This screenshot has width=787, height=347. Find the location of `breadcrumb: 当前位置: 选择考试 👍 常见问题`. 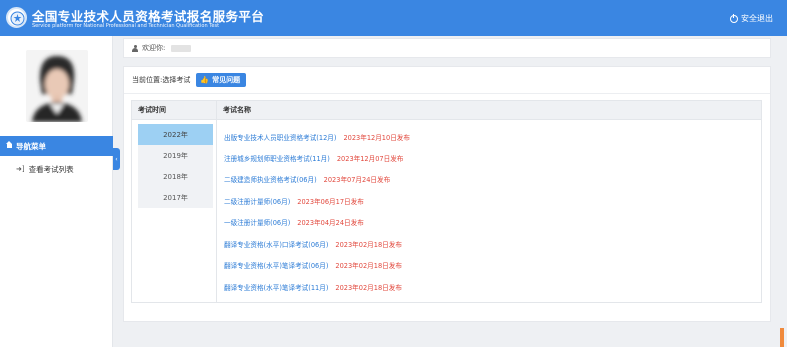

breadcrumb: 当前位置: 选择考试 👍 常见问题 is located at coordinates (447, 80).